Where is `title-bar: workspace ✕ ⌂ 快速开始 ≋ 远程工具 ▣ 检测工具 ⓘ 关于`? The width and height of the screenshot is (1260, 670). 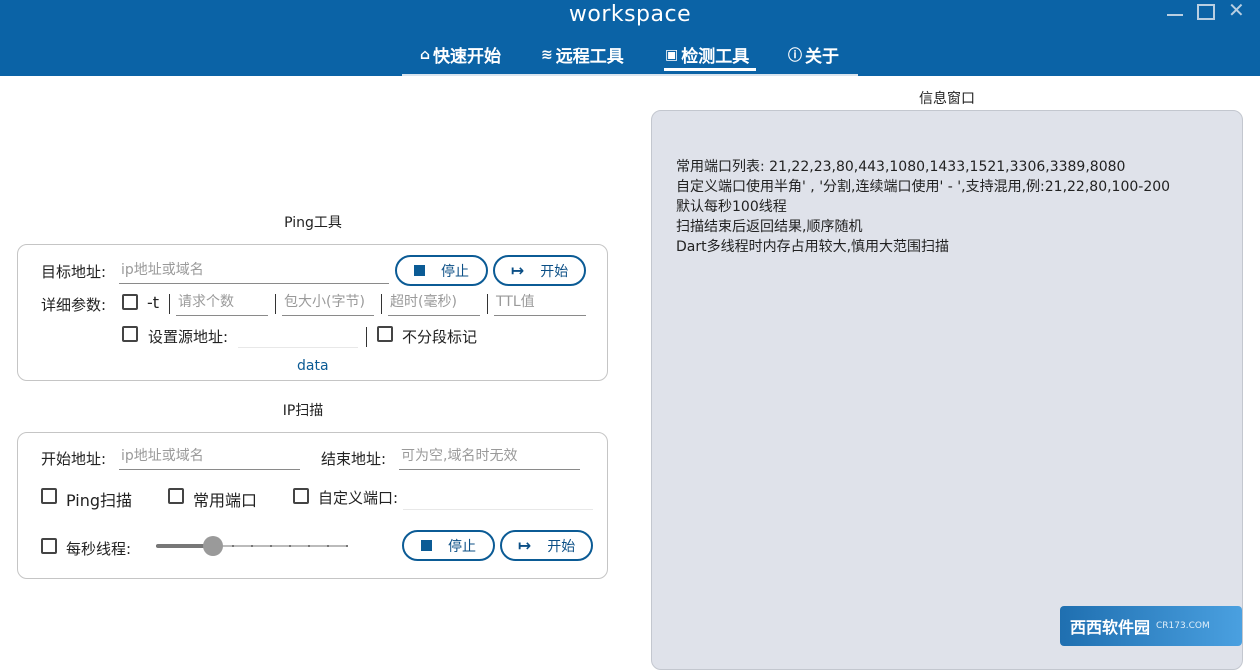
title-bar: workspace ✕ ⌂ 快速开始 ≋ 远程工具 ▣ 检测工具 ⓘ 关于 is located at coordinates (630, 38).